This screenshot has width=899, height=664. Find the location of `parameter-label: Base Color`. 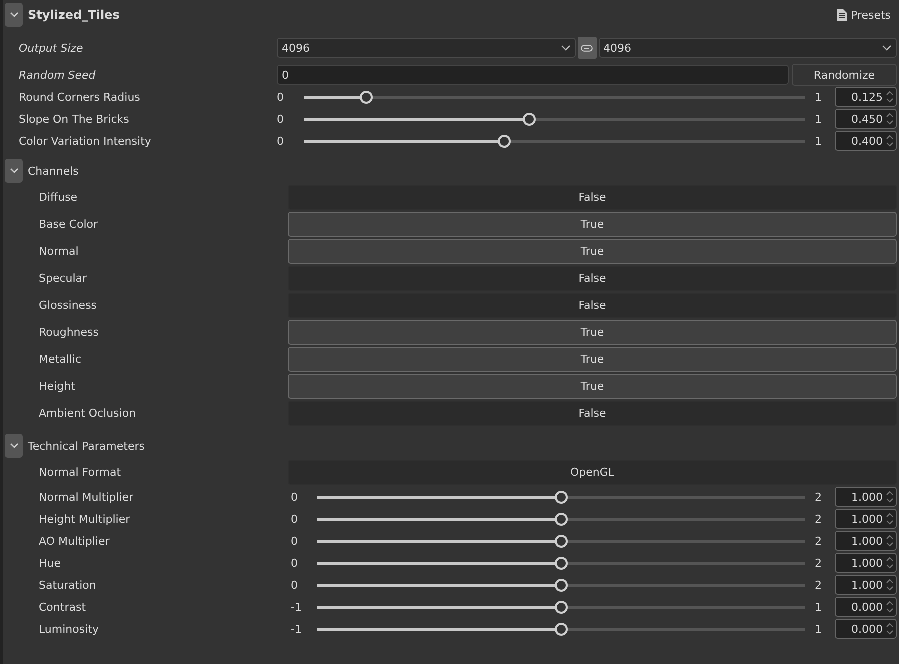

parameter-label: Base Color is located at coordinates (69, 224).